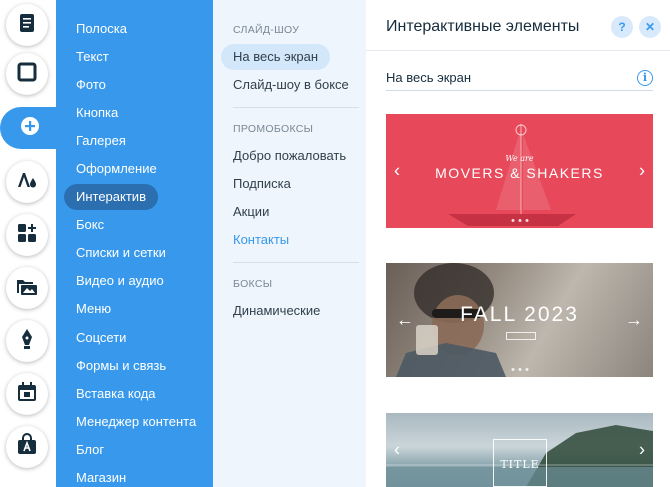  Describe the element at coordinates (116, 394) in the screenshot. I see `category-item: Вставка кода` at that location.